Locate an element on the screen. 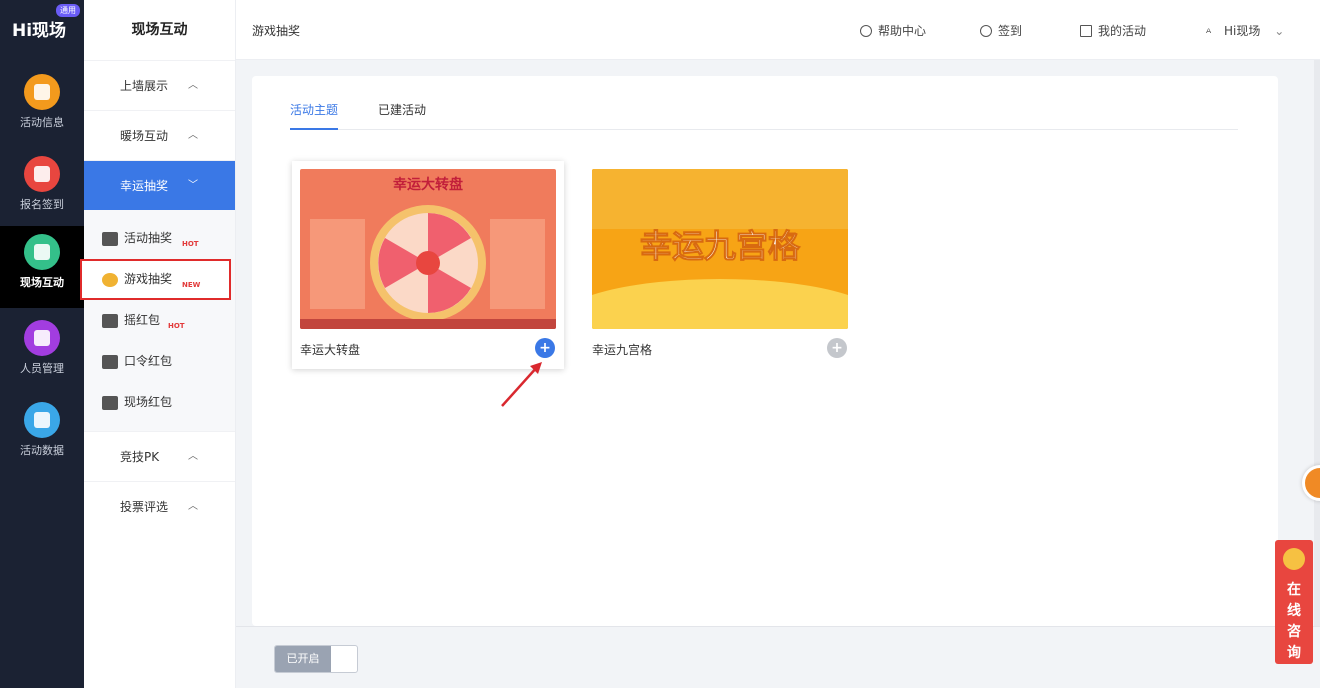 This screenshot has height=688, width=1320. bar-chart-icon is located at coordinates (42, 420).